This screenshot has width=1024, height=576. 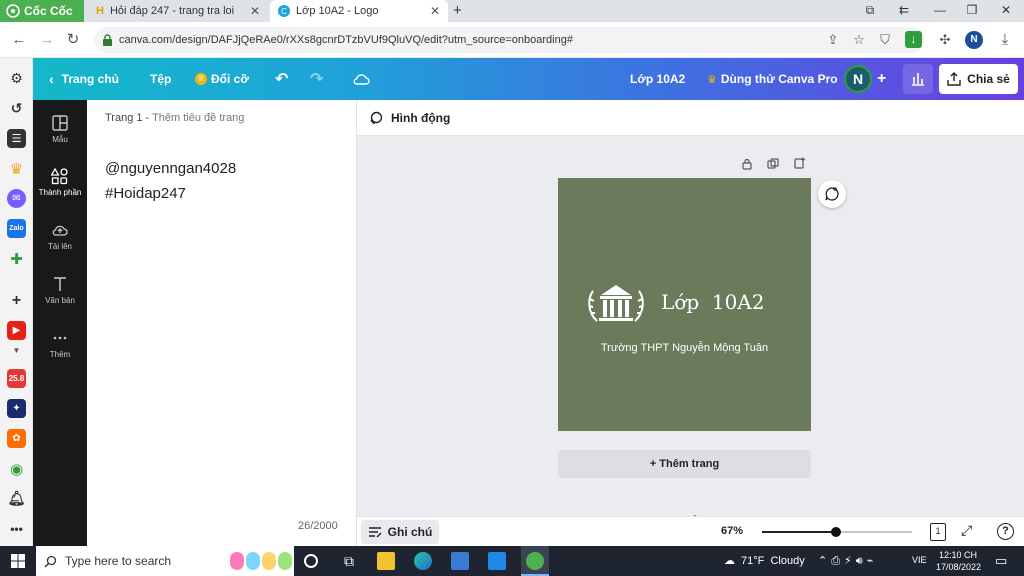 I want to click on invite-plus-button: +, so click(x=881, y=79).